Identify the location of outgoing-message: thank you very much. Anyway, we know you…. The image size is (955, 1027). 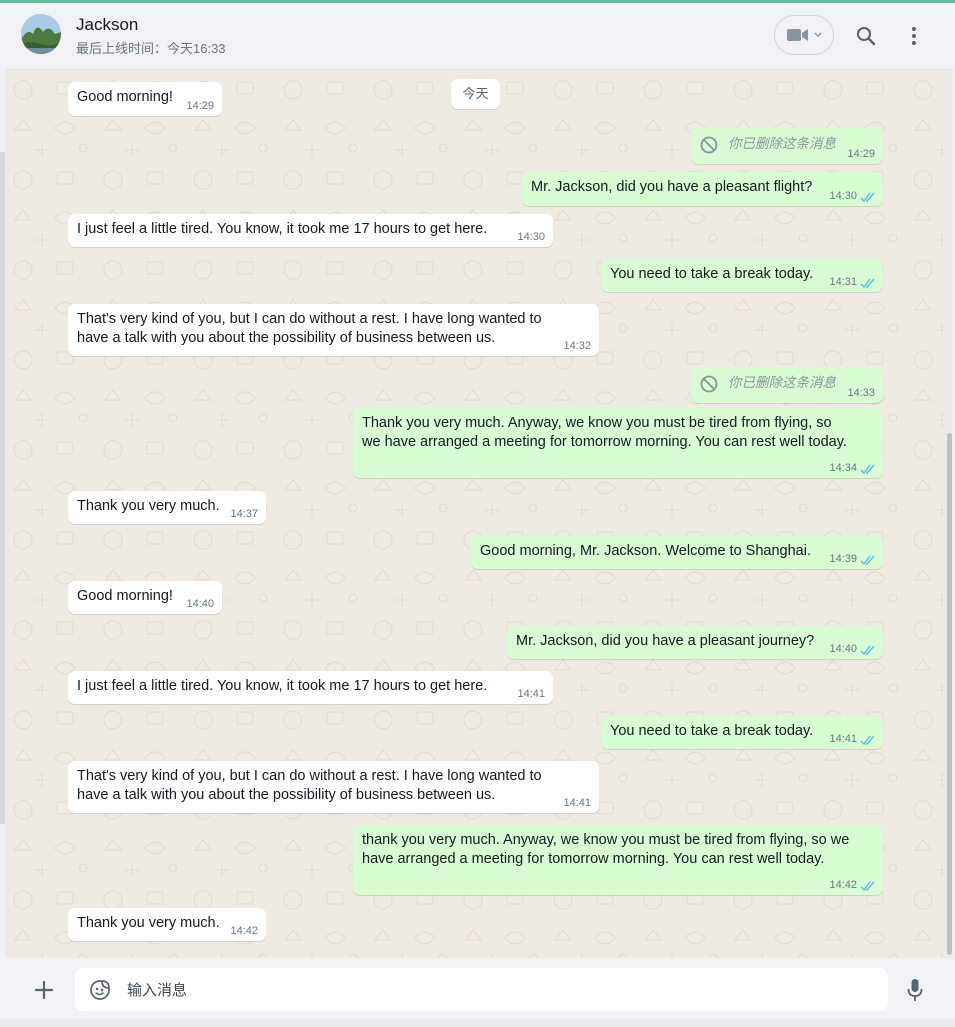
(618, 860).